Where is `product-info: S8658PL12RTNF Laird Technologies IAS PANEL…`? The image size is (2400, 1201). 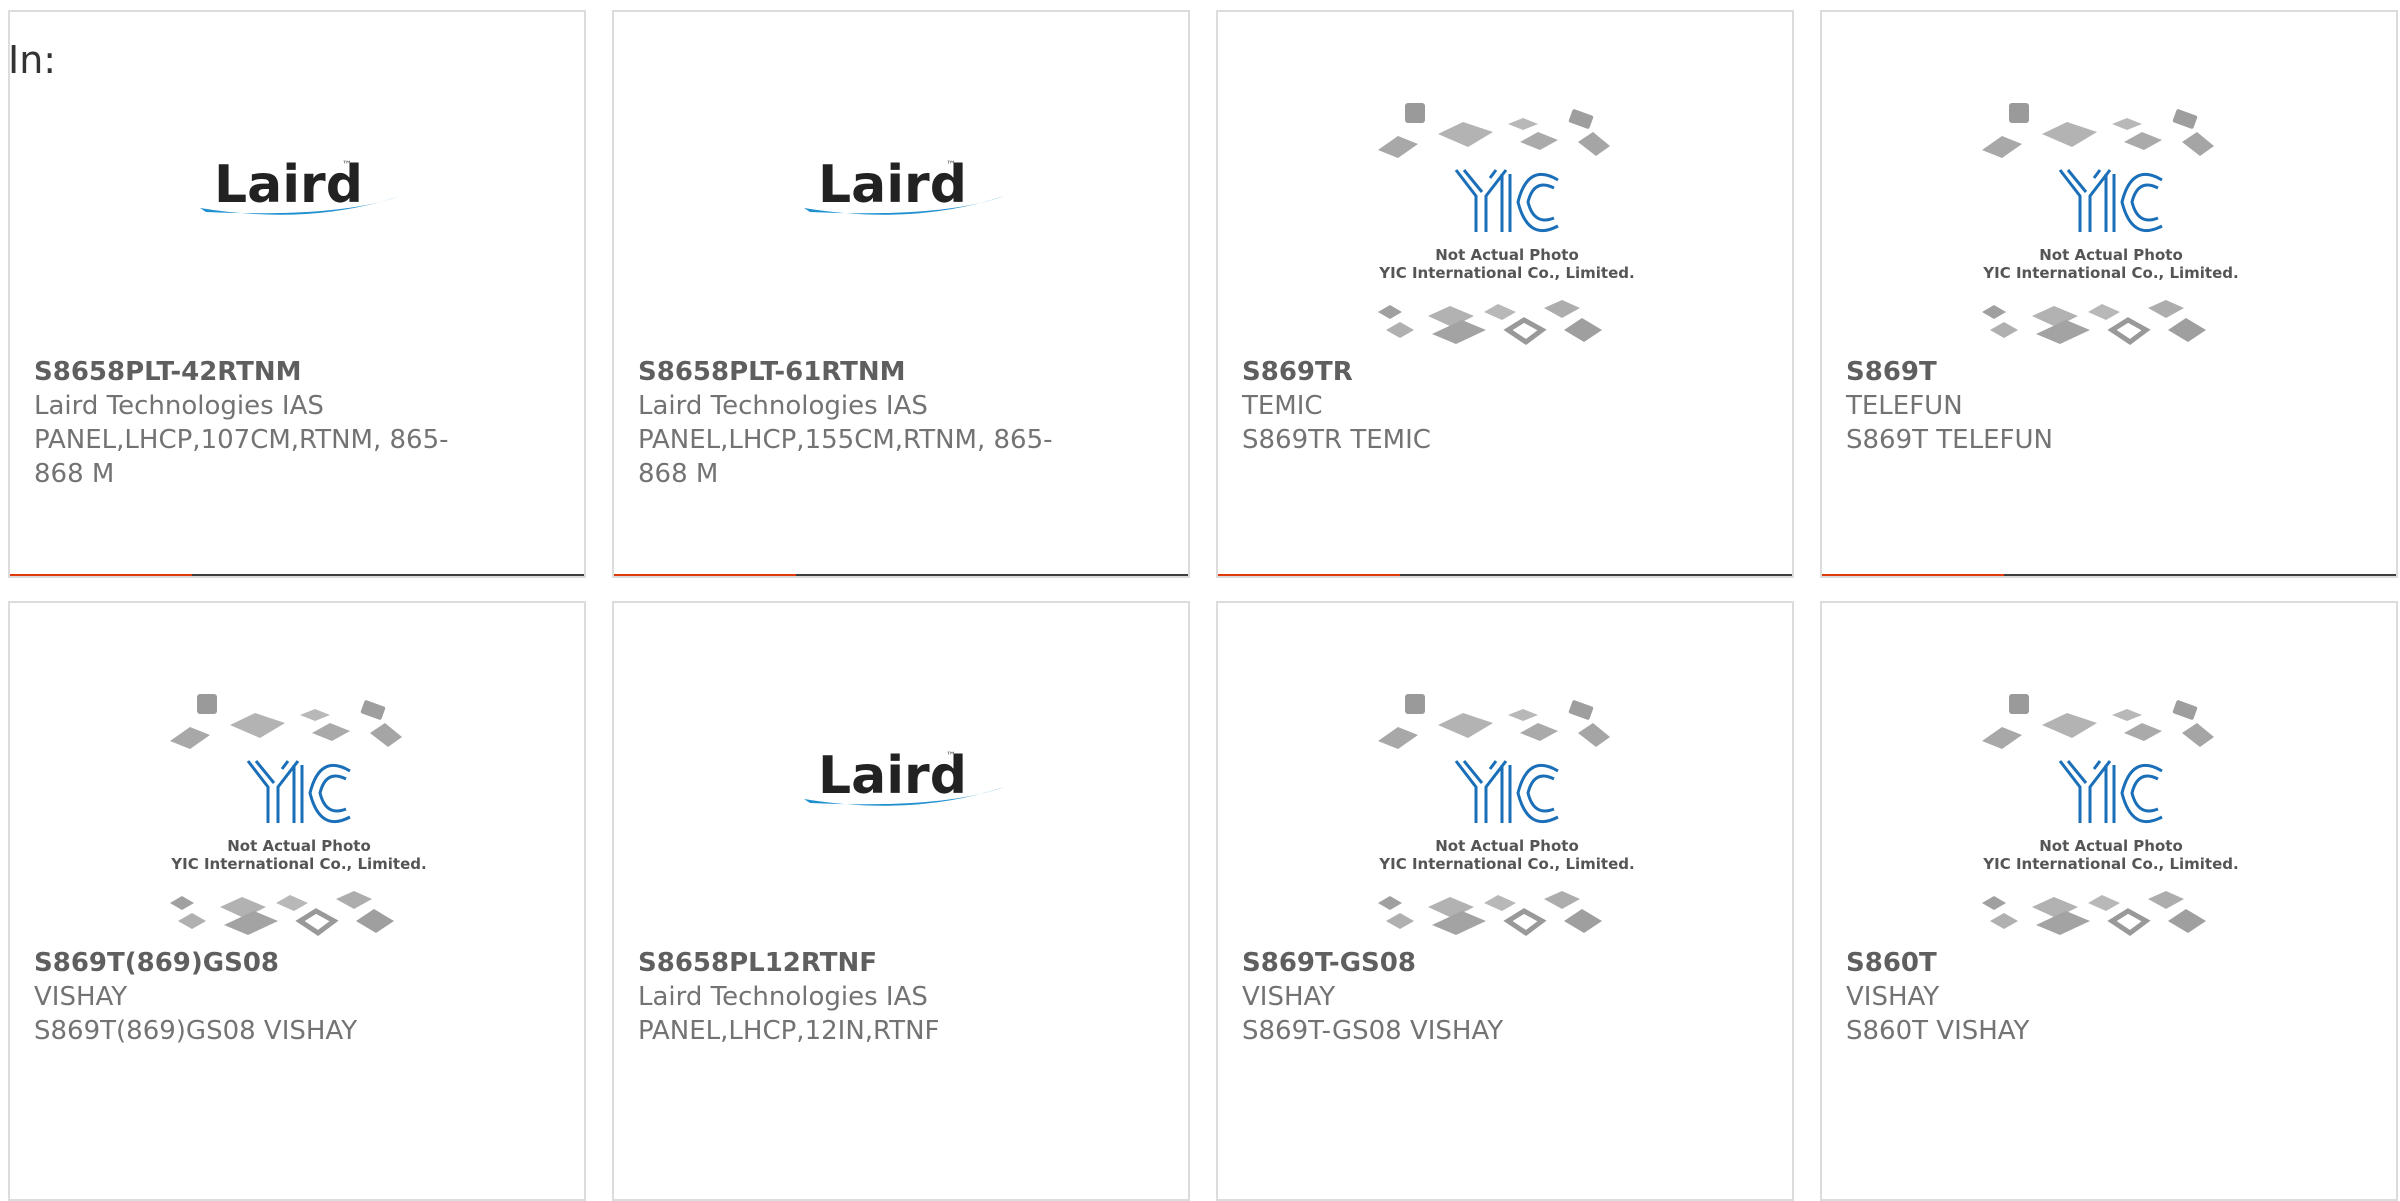
product-info: S8658PL12RTNF Laird Technologies IAS PANEL… is located at coordinates (858, 997).